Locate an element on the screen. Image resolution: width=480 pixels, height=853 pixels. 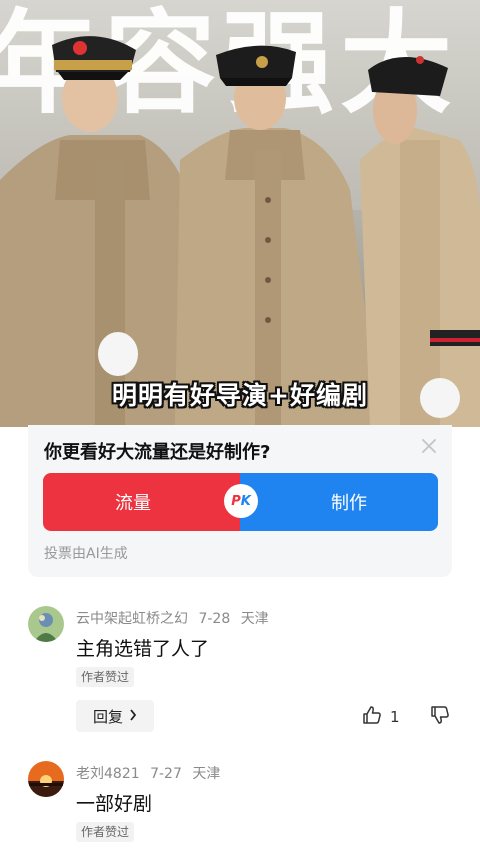
poll-option-right-label: 制作 is located at coordinates (349, 503).